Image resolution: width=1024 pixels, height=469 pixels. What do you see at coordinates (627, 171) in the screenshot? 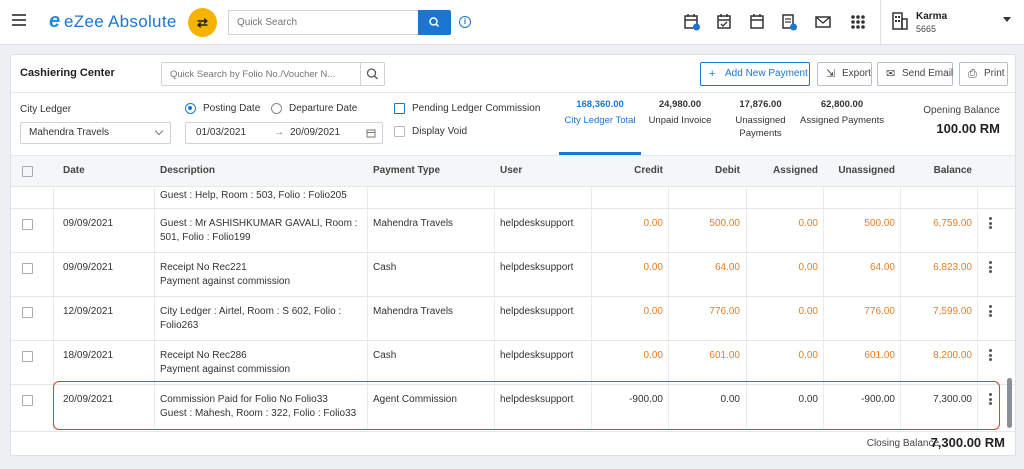
I see `col-credit: Credit` at bounding box center [627, 171].